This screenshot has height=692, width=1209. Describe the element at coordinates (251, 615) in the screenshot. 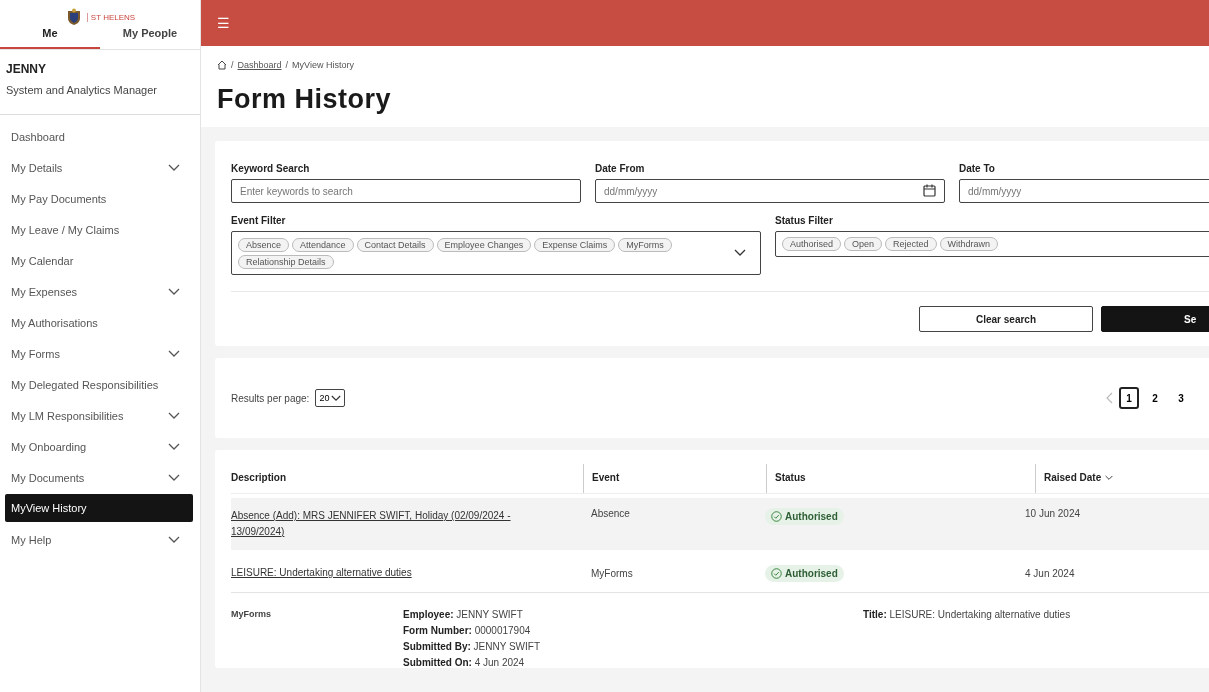

I see `detail-type: MyForms` at that location.